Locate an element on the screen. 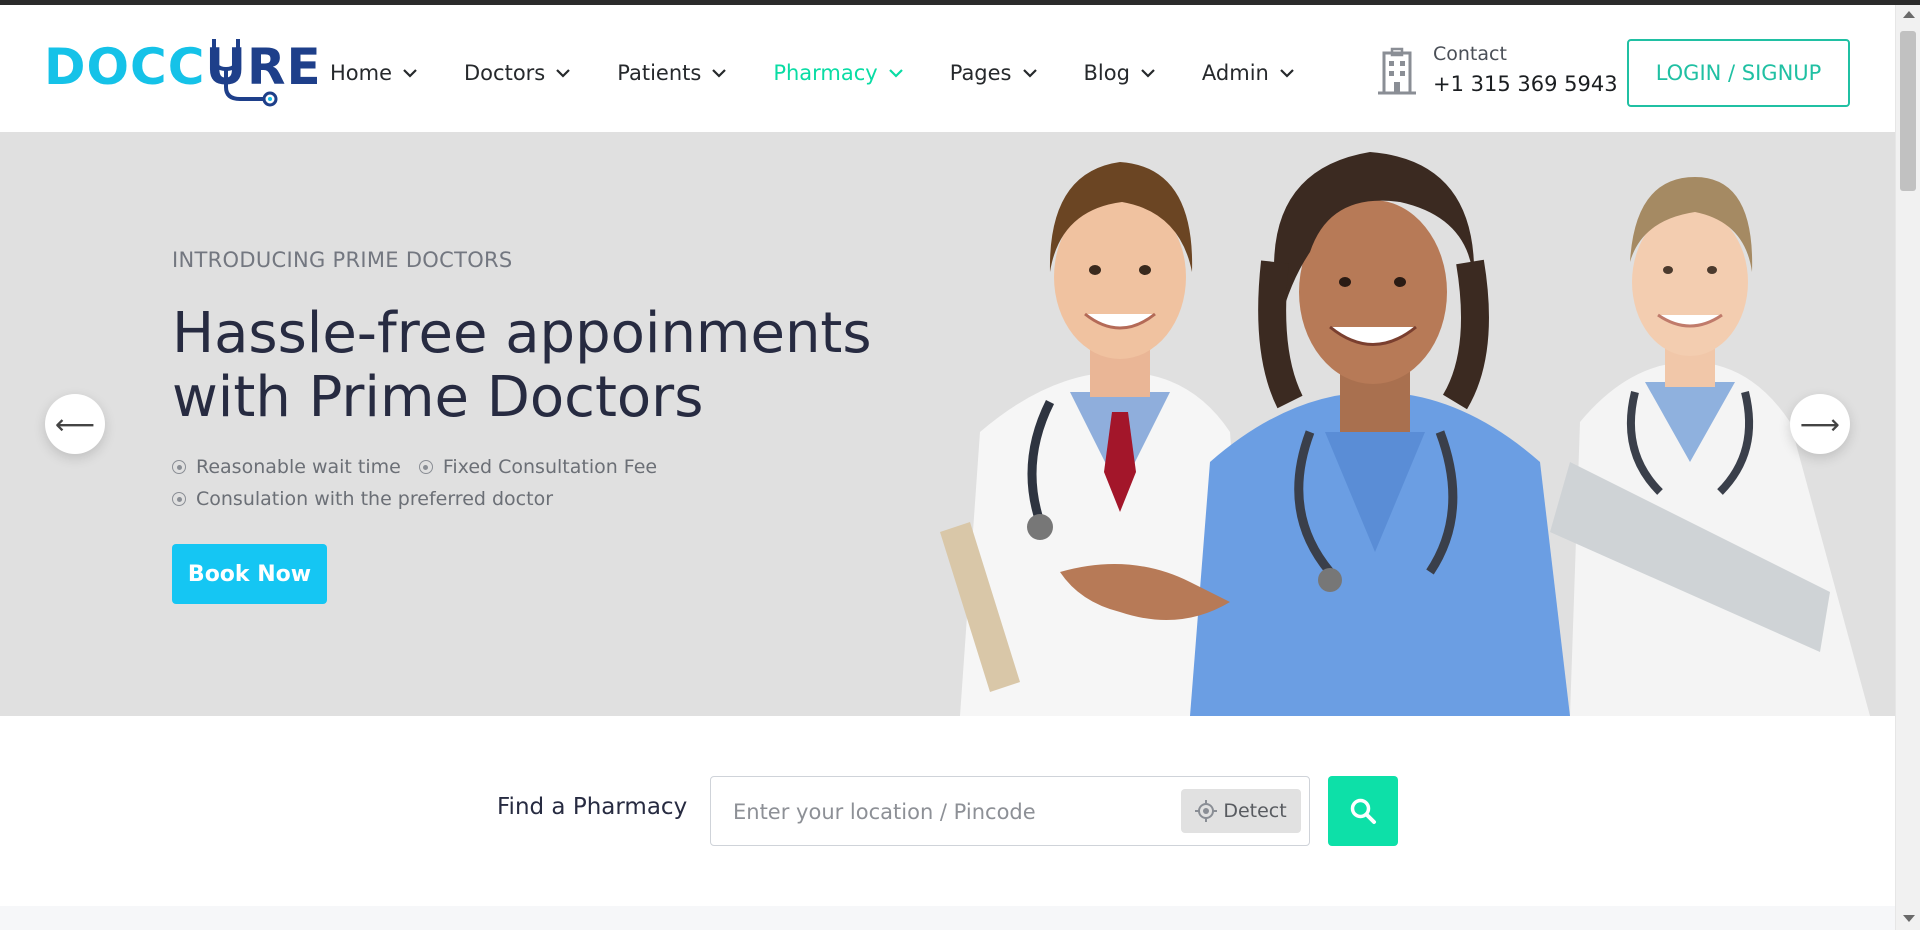 This screenshot has height=930, width=1920. page-scrollbar is located at coordinates (1907, 467).